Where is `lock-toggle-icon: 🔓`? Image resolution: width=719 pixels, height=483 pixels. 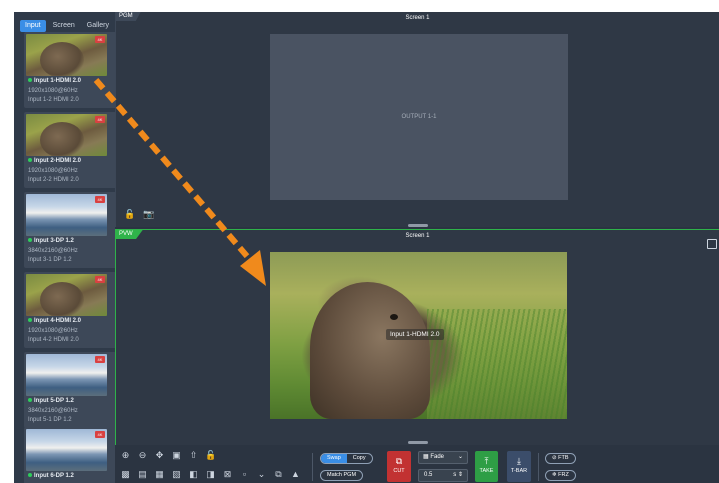 lock-toggle-icon: 🔓 is located at coordinates (210, 455).